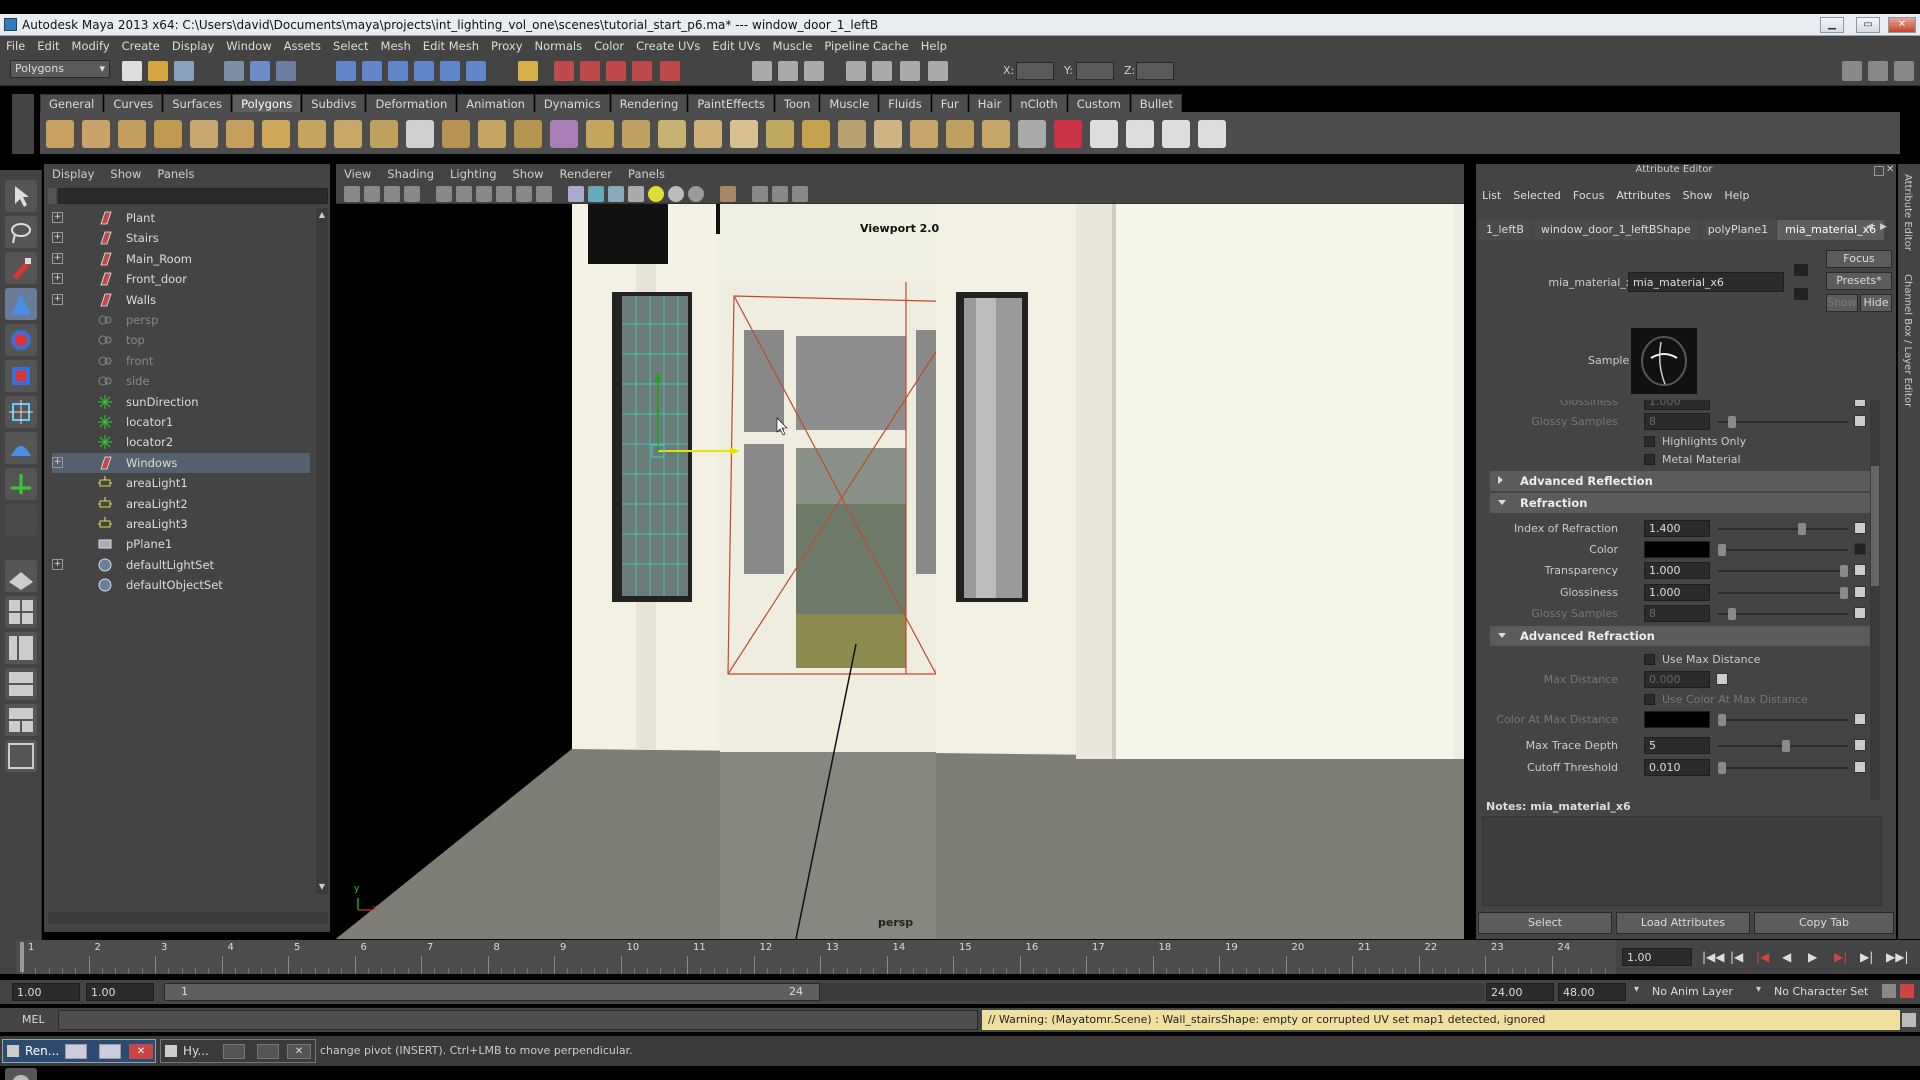  What do you see at coordinates (125, 174) in the screenshot?
I see `outliner-menu-show: Show` at bounding box center [125, 174].